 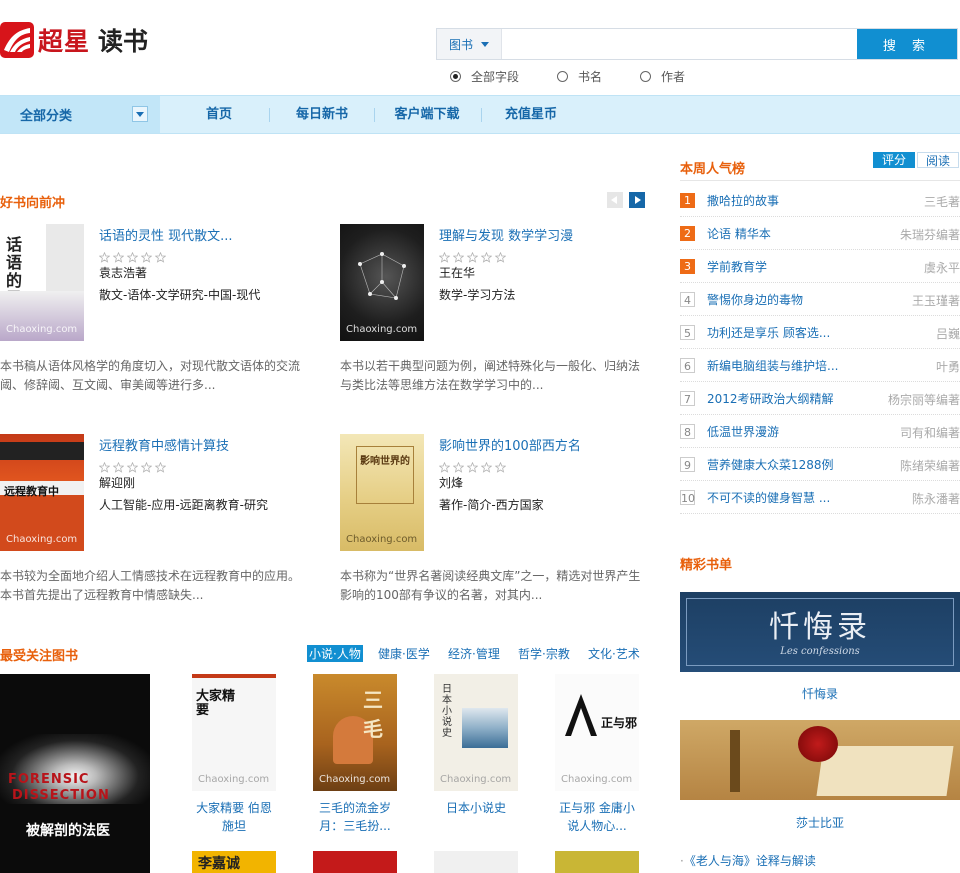 I want to click on book-title-line: 三毛的流金岁, so click(x=354, y=808).